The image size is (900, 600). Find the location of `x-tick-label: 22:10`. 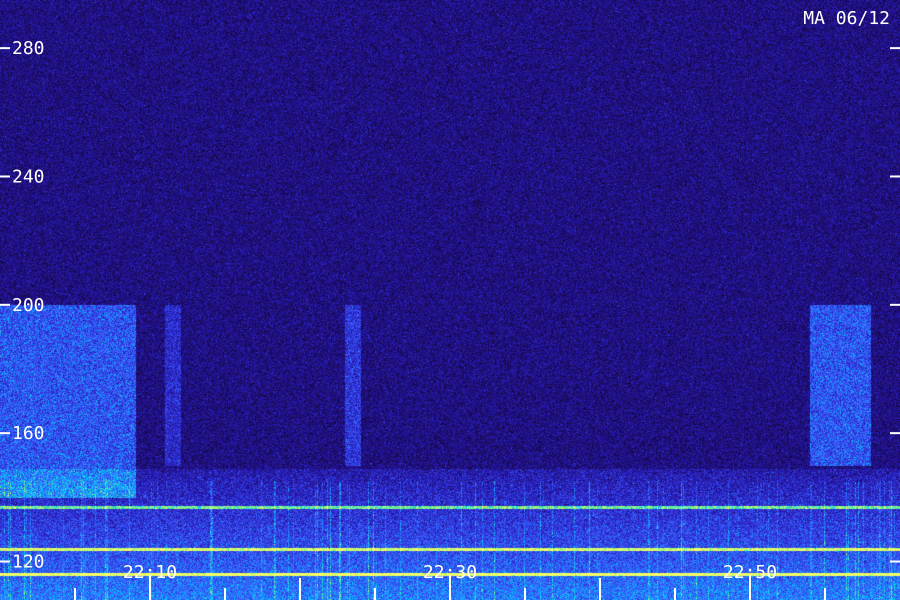

x-tick-label: 22:10 is located at coordinates (150, 572).